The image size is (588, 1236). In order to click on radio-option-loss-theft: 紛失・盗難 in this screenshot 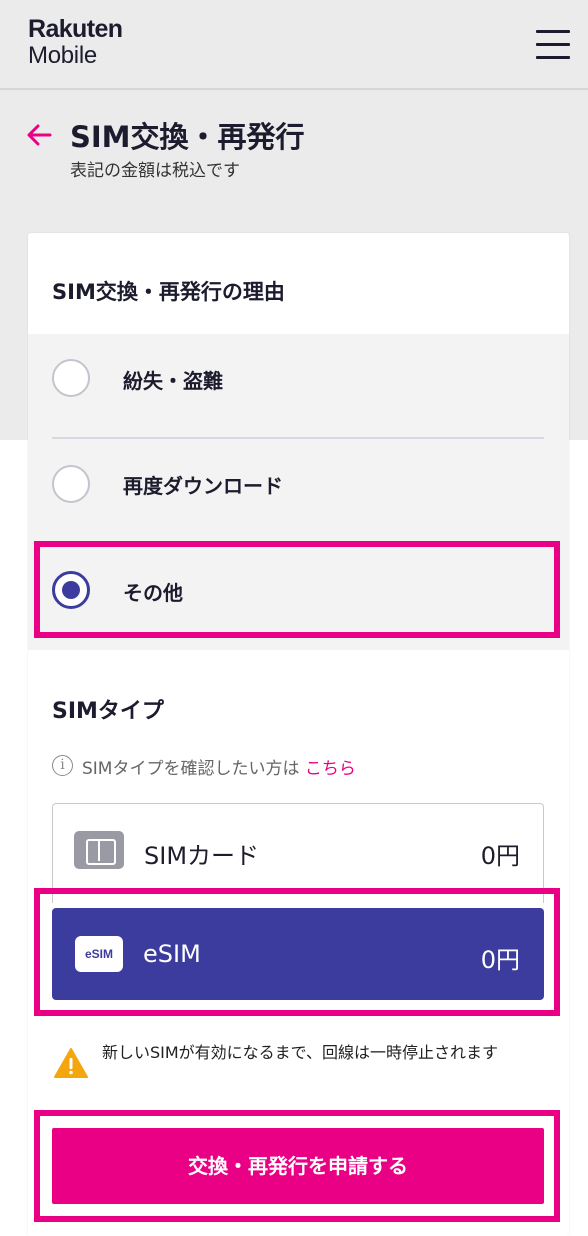, I will do `click(298, 378)`.